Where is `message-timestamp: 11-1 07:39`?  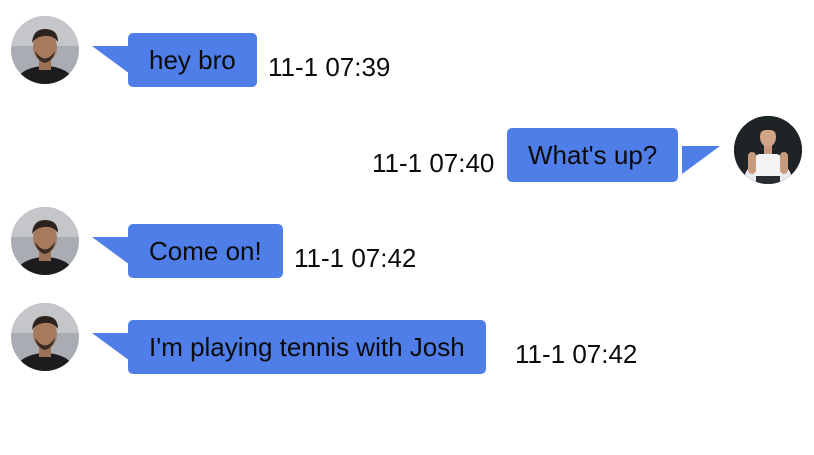
message-timestamp: 11-1 07:39 is located at coordinates (329, 67).